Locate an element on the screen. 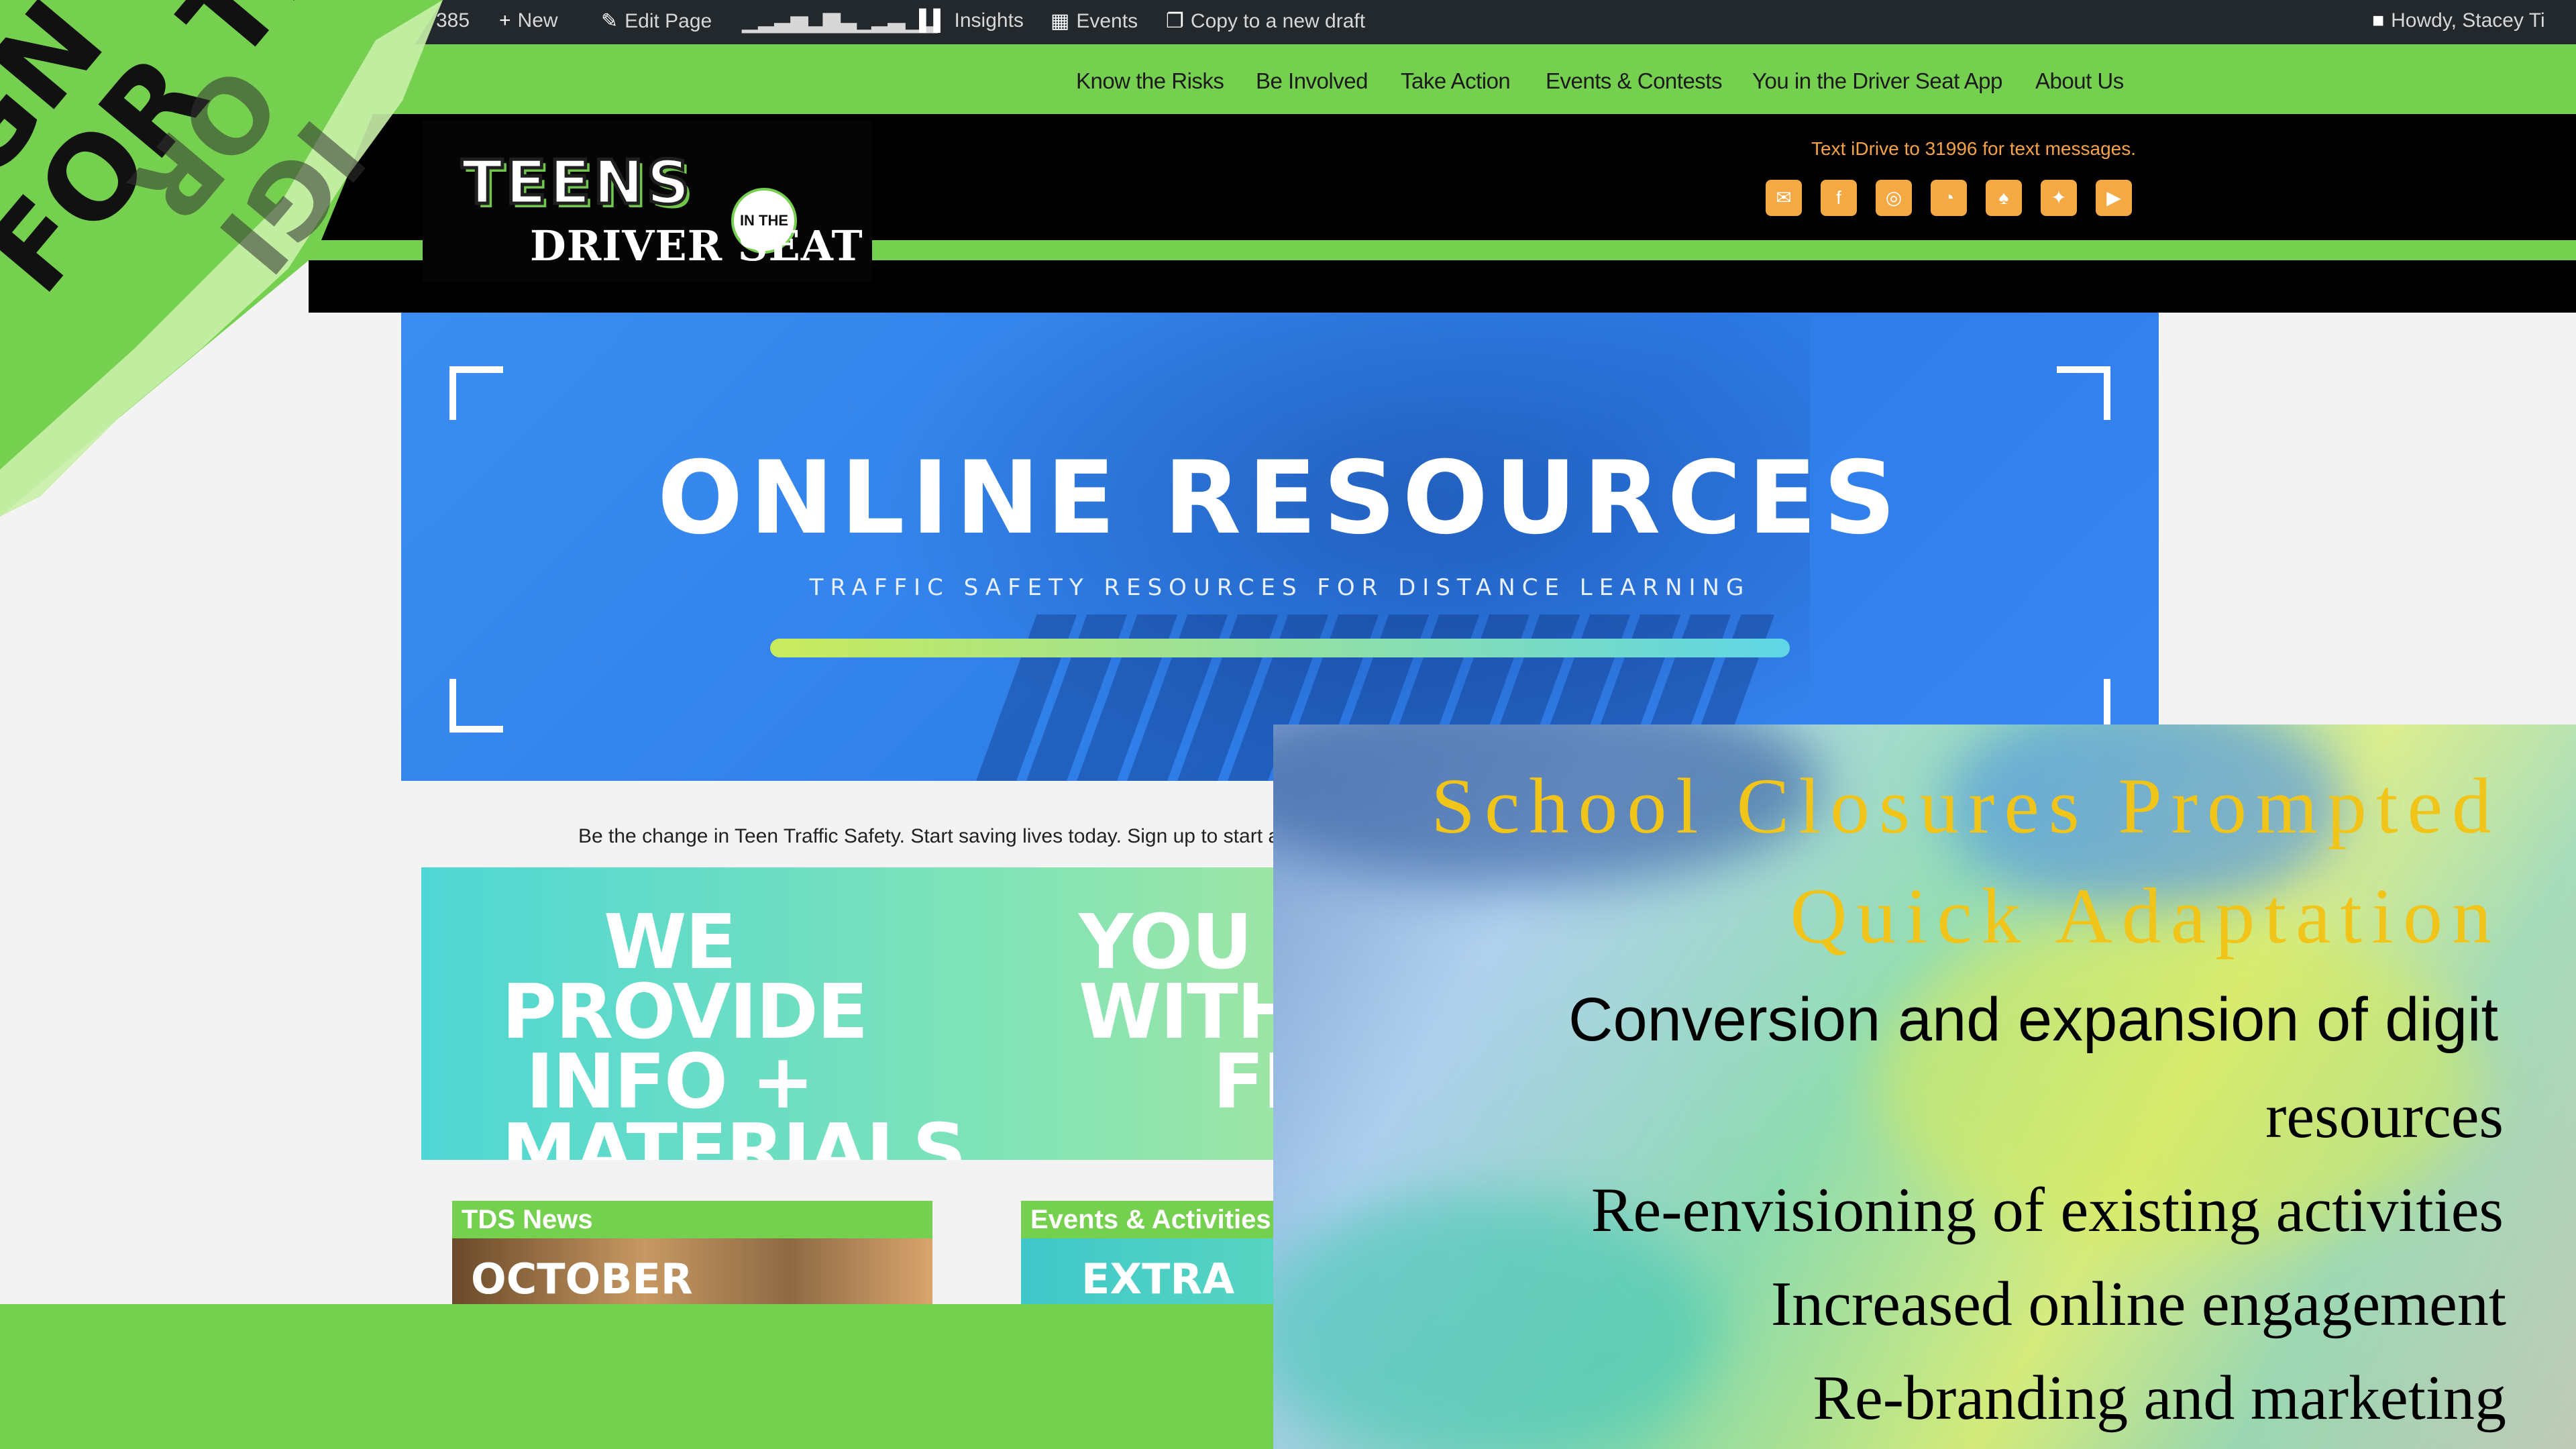 Image resolution: width=2576 pixels, height=1449 pixels. new-label: New is located at coordinates (537, 20).